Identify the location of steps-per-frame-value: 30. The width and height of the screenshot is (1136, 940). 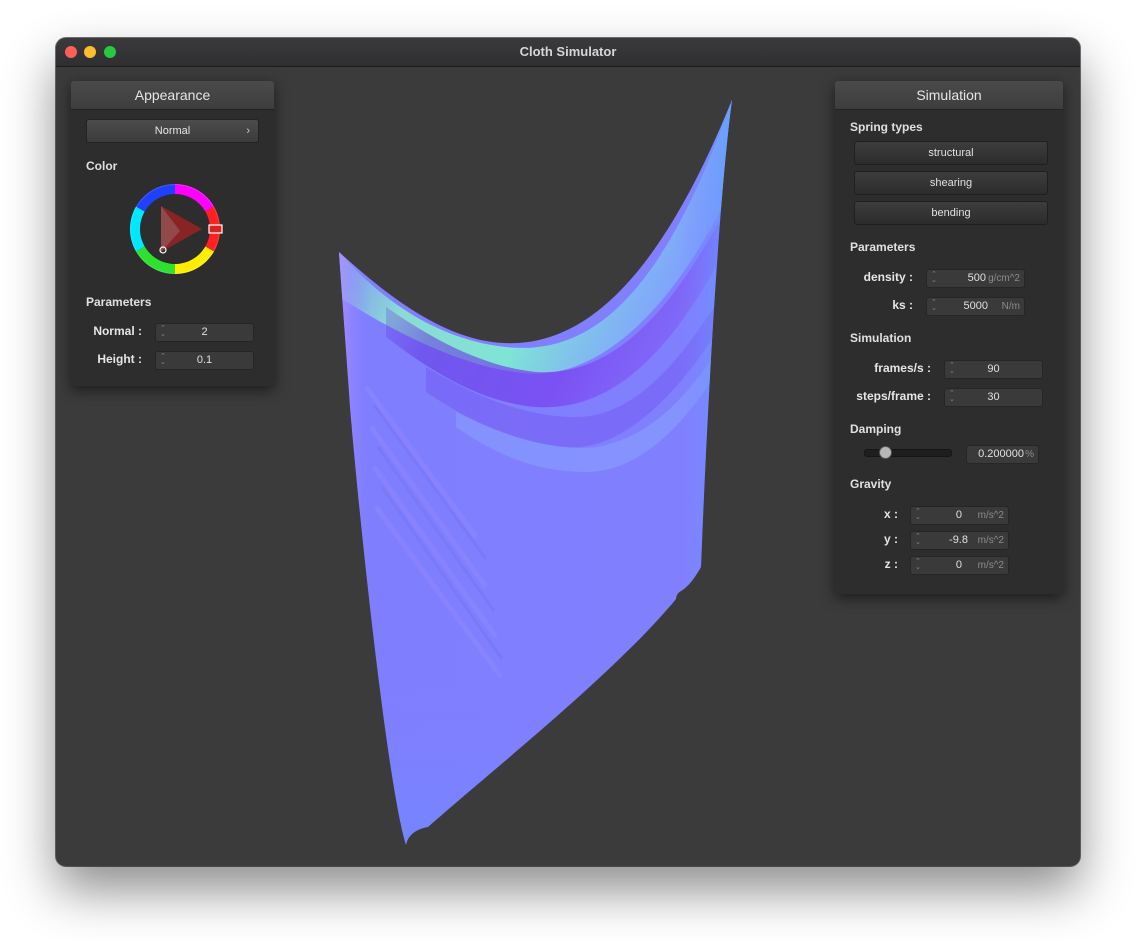
(993, 397).